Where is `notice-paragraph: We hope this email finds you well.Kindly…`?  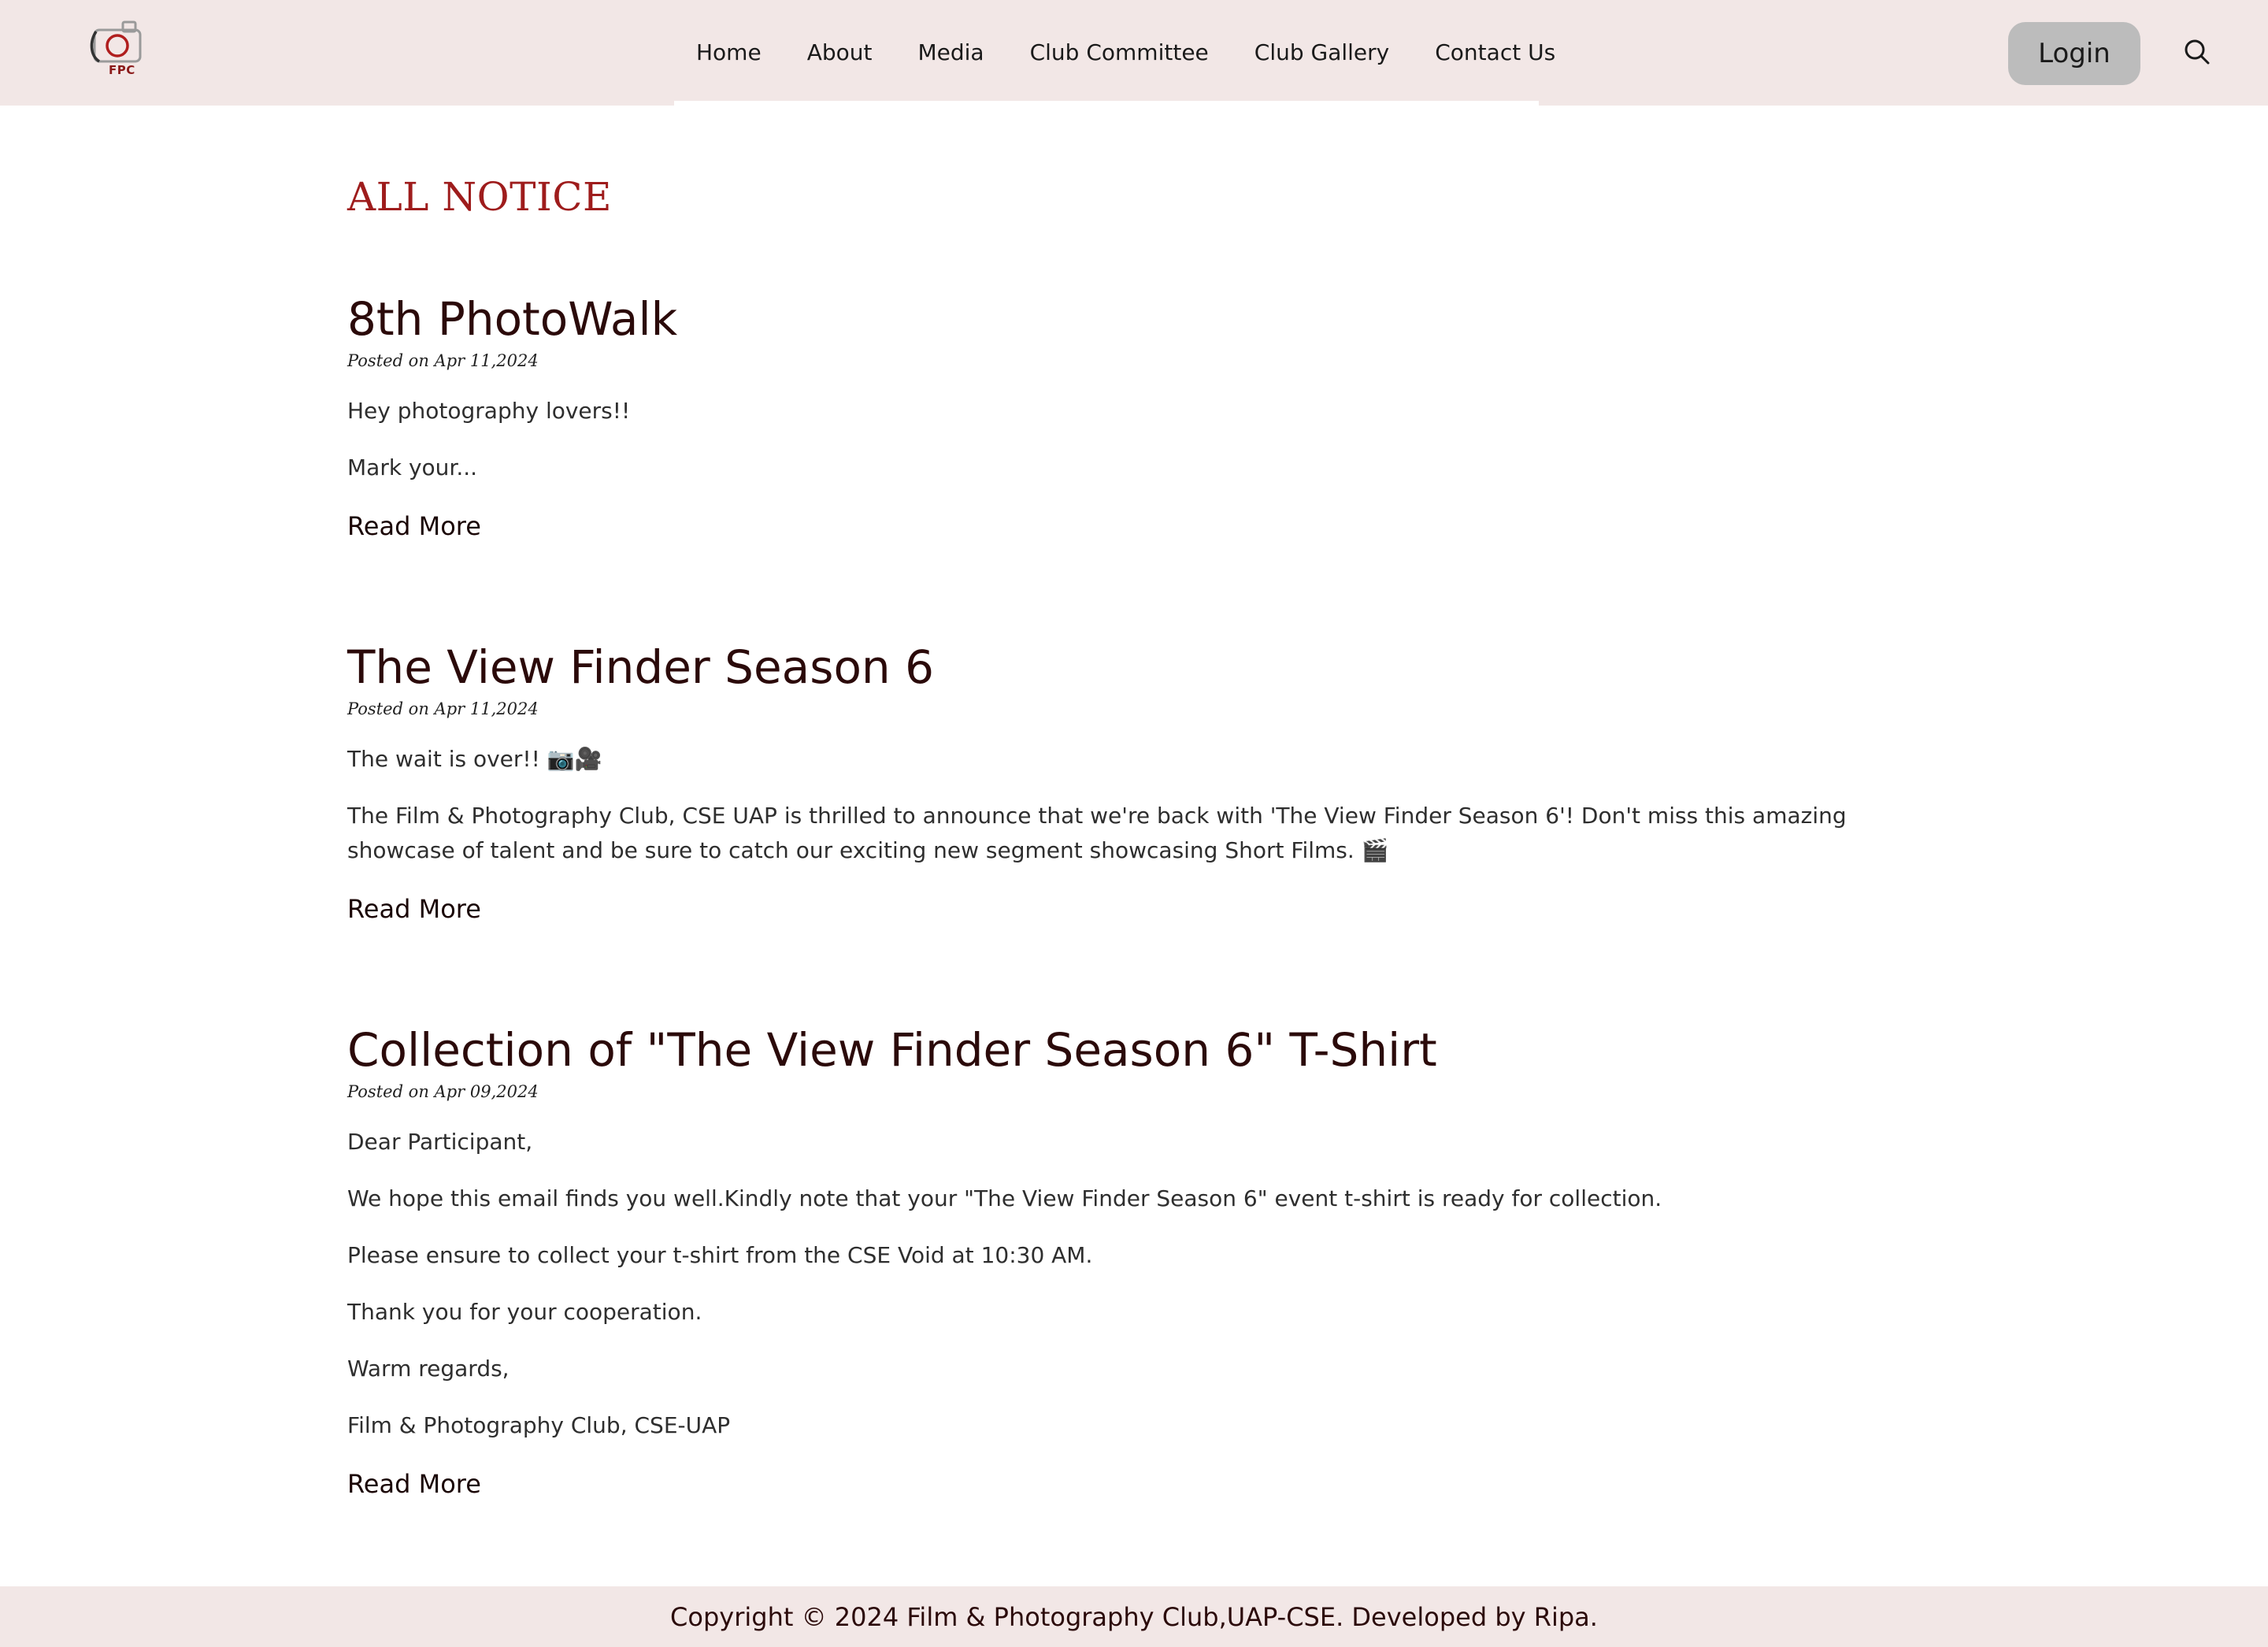 notice-paragraph: We hope this email finds you well.Kindly… is located at coordinates (1004, 1198).